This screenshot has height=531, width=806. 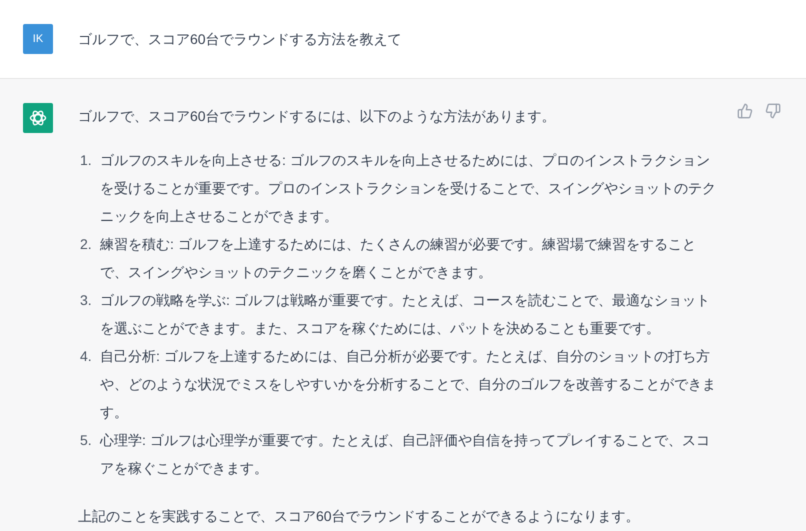 What do you see at coordinates (408, 188) in the screenshot?
I see `list-item-text: ゴルフのスキルを向上させる: ゴルフのスキルを向上させるためには、プロのインストラクションを受けることが重要です。プロのインストラクションを受けることで、スイングやショットのテクニックを向上させることができます。` at bounding box center [408, 188].